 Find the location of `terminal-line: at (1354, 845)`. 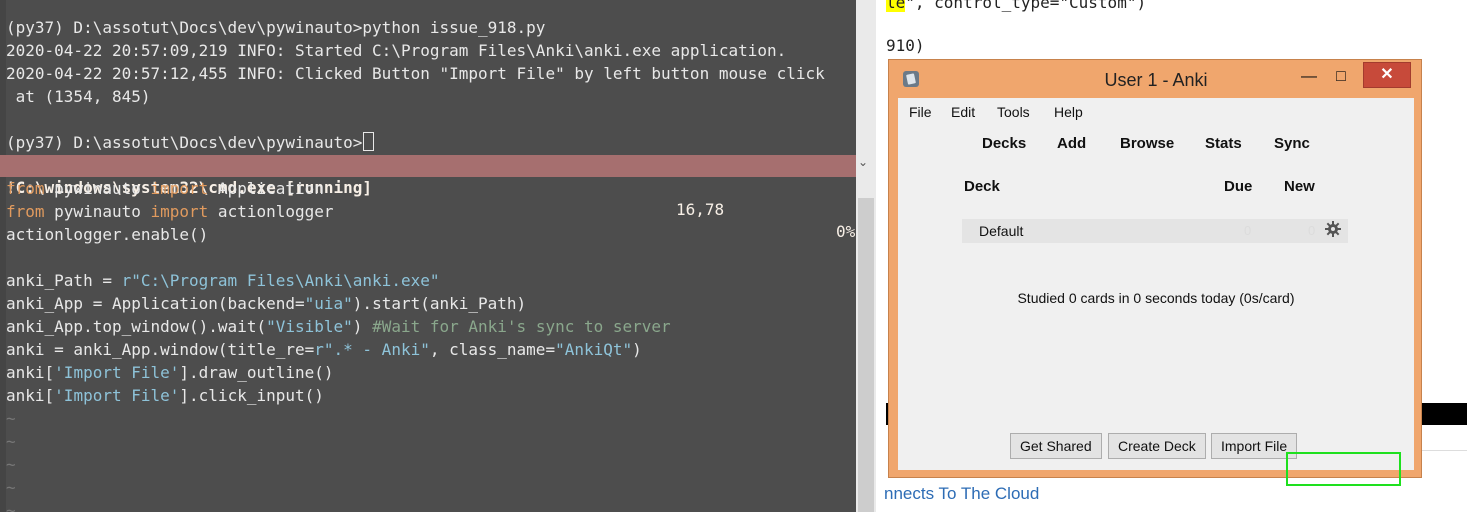

terminal-line: at (1354, 845) is located at coordinates (78, 96).